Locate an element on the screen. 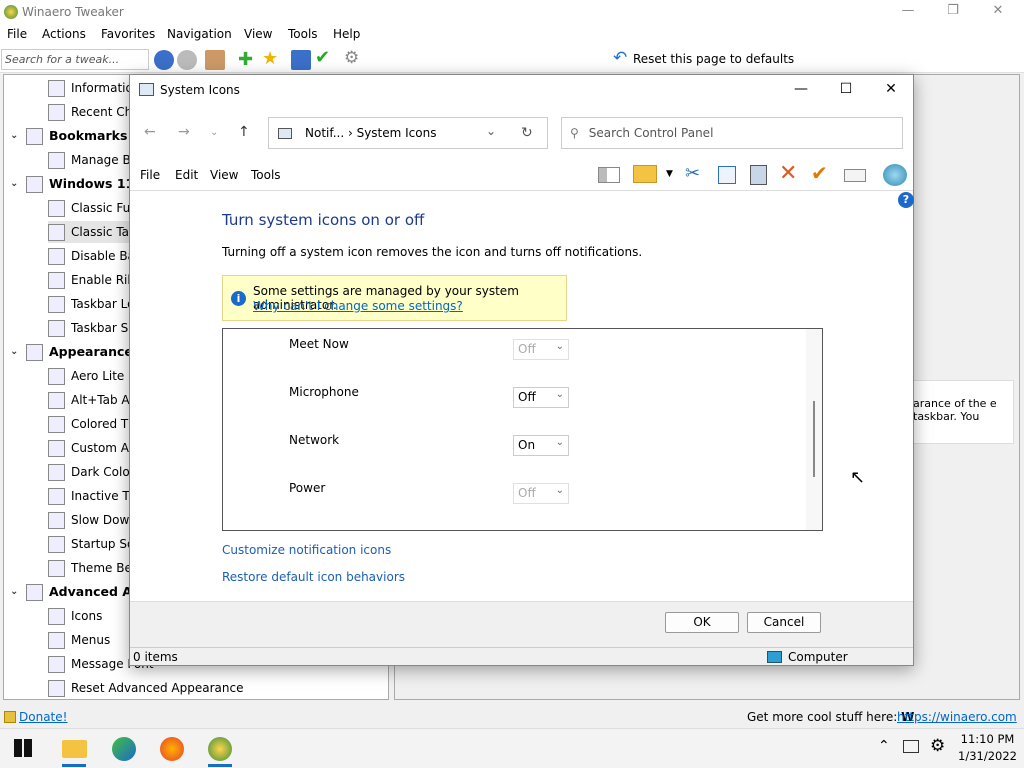  settings-tray-icon: ⚙ is located at coordinates (937, 746).